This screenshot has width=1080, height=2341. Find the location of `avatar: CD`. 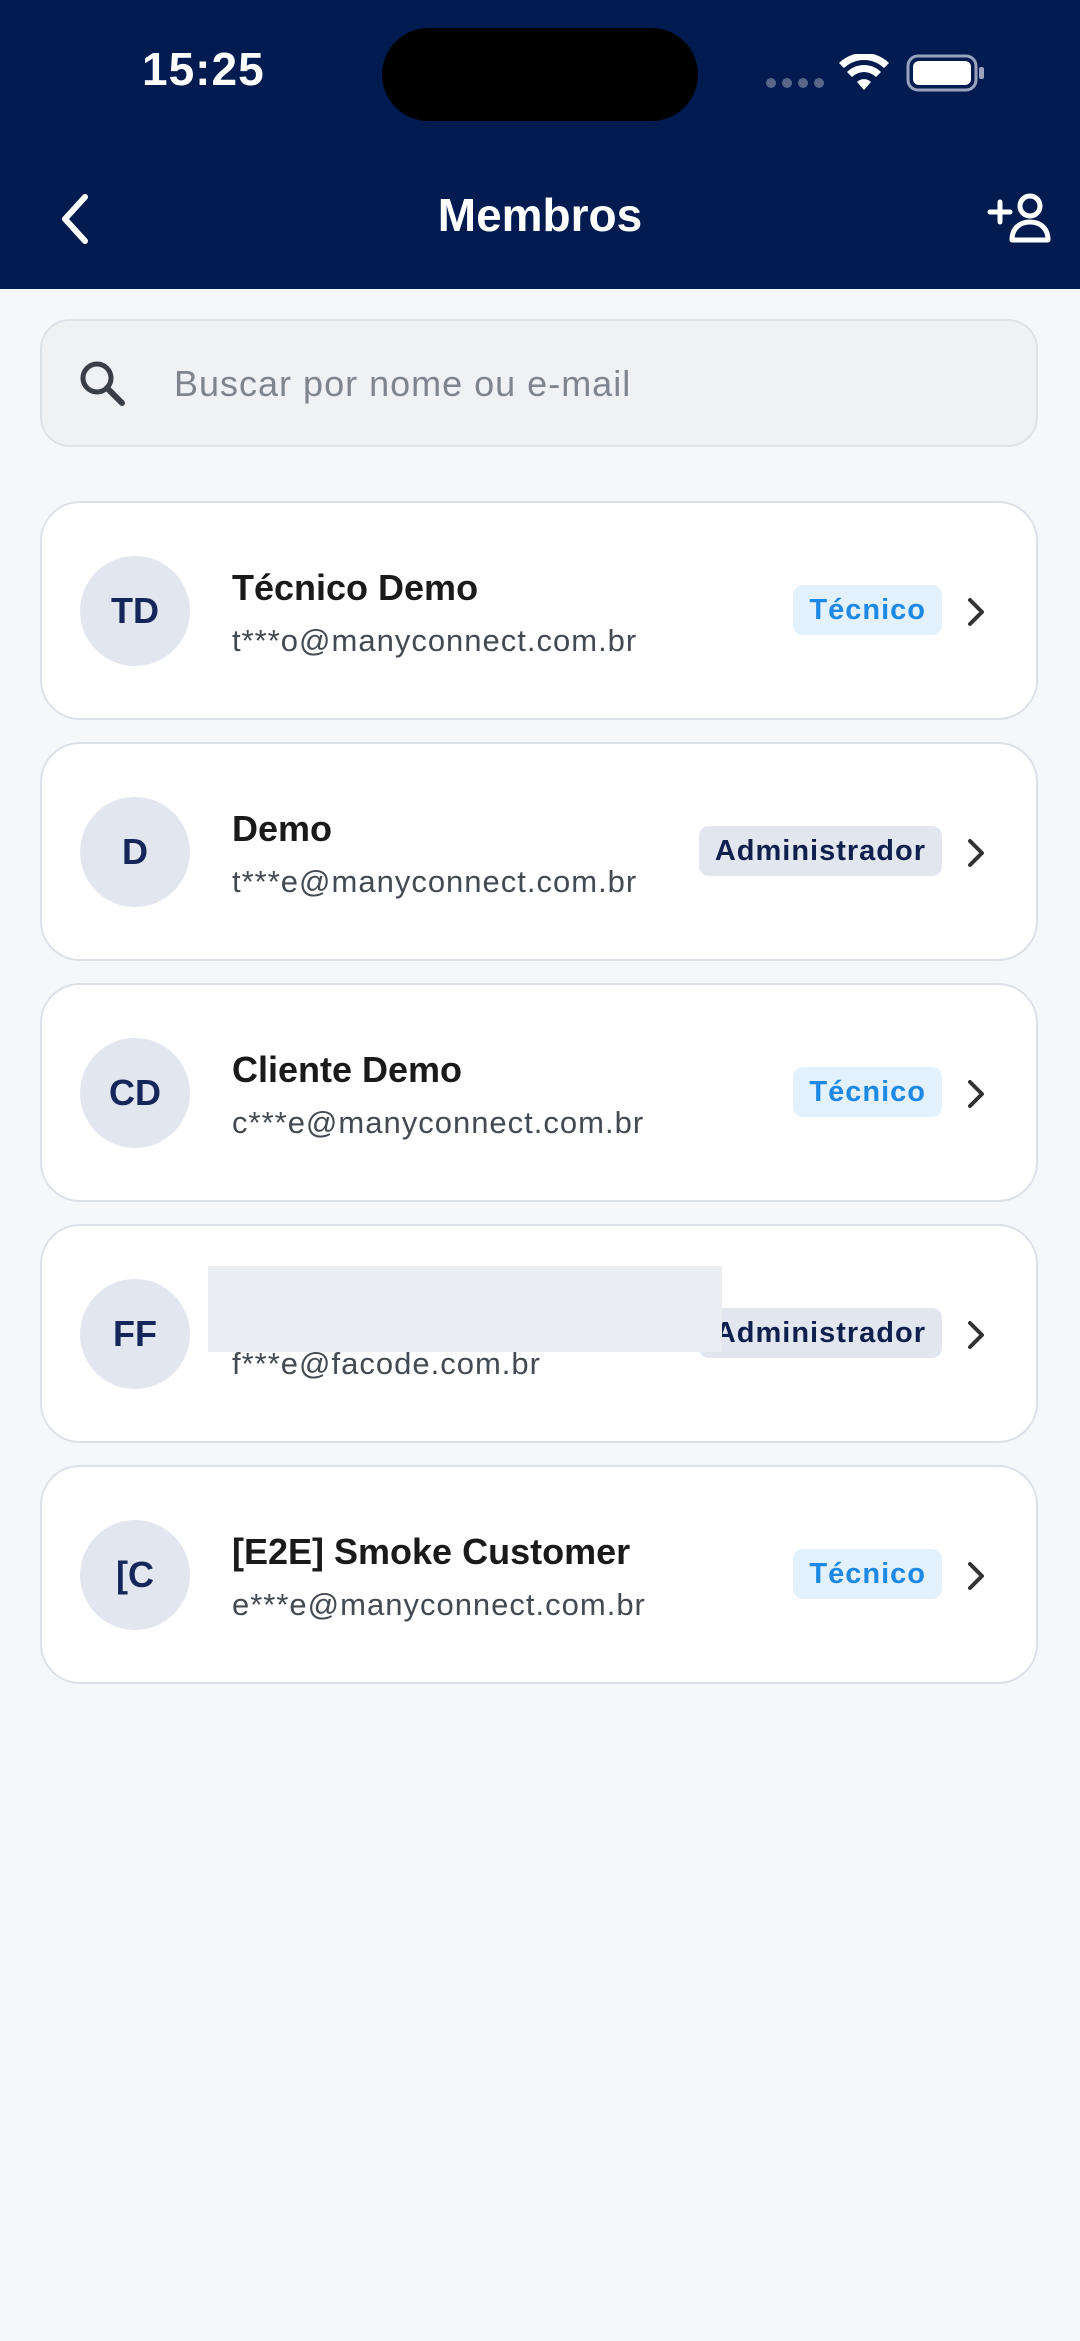

avatar: CD is located at coordinates (135, 1093).